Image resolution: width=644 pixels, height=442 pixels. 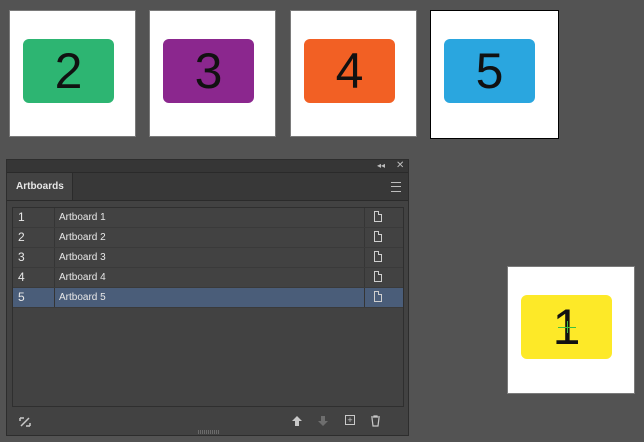 I want to click on artboard-5: 5, so click(x=494, y=74).